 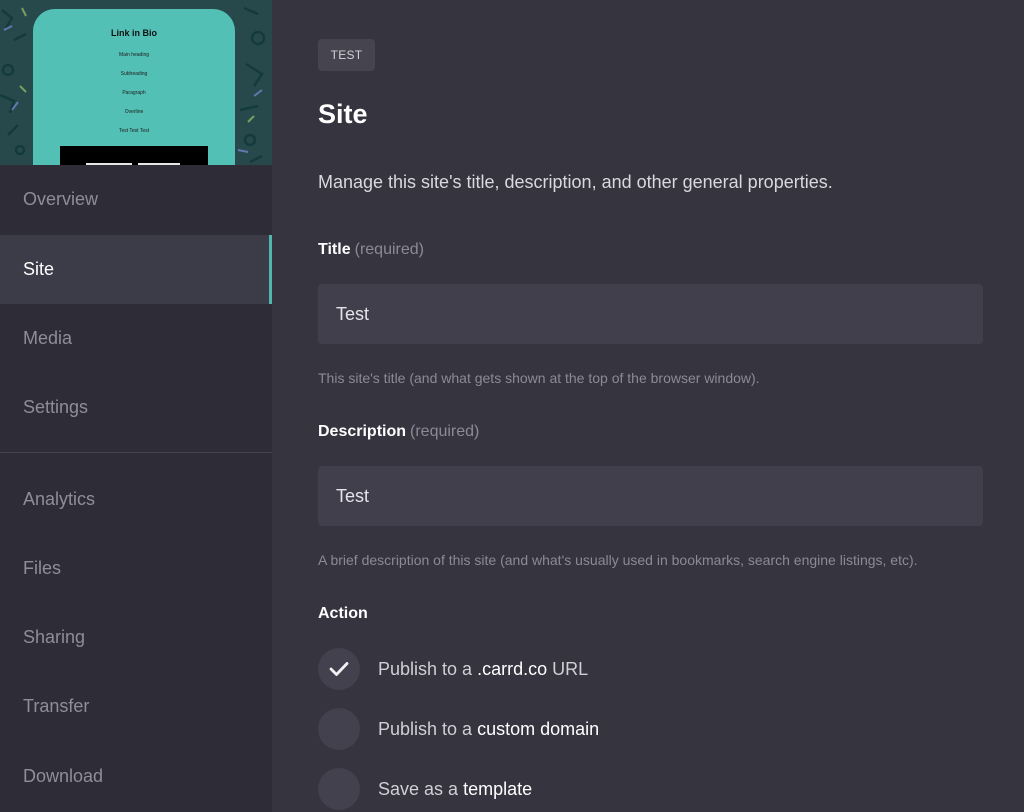 I want to click on nav-item-settings: Settings, so click(x=136, y=407).